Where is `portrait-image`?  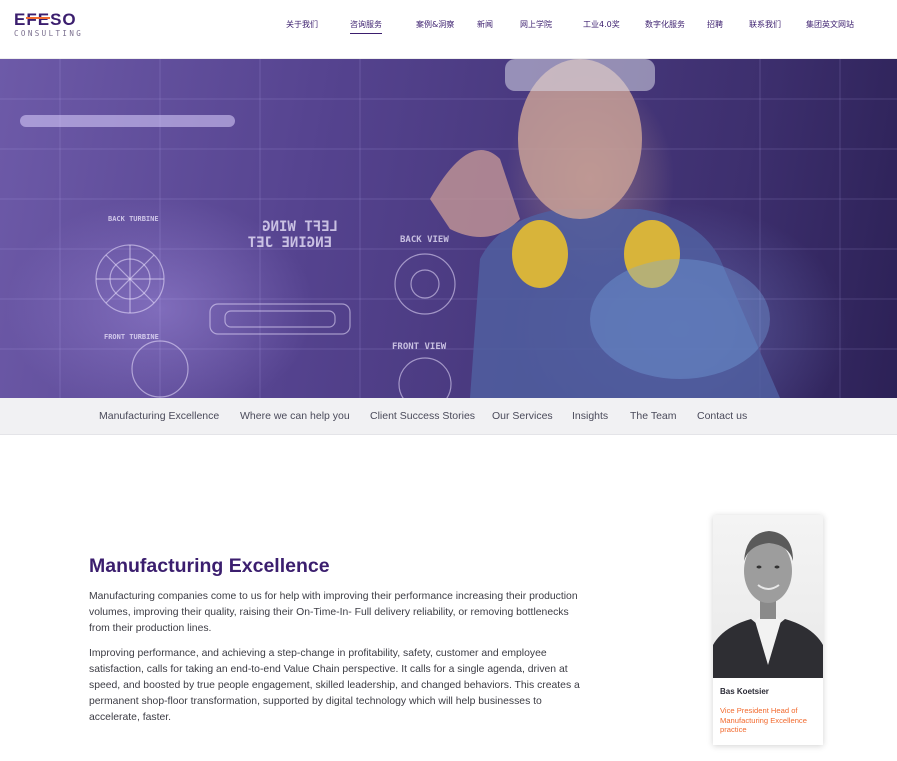 portrait-image is located at coordinates (768, 604).